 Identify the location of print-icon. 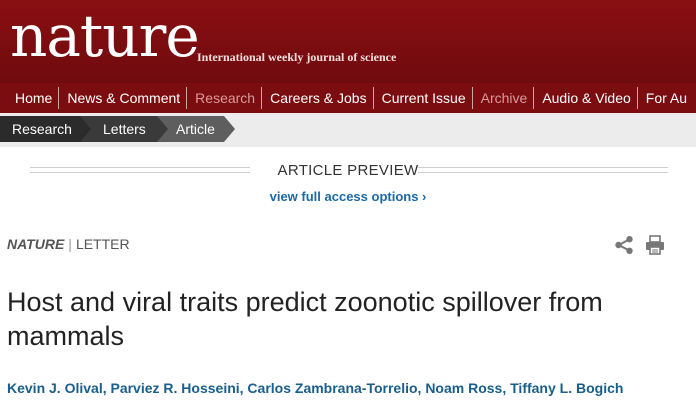
(655, 245).